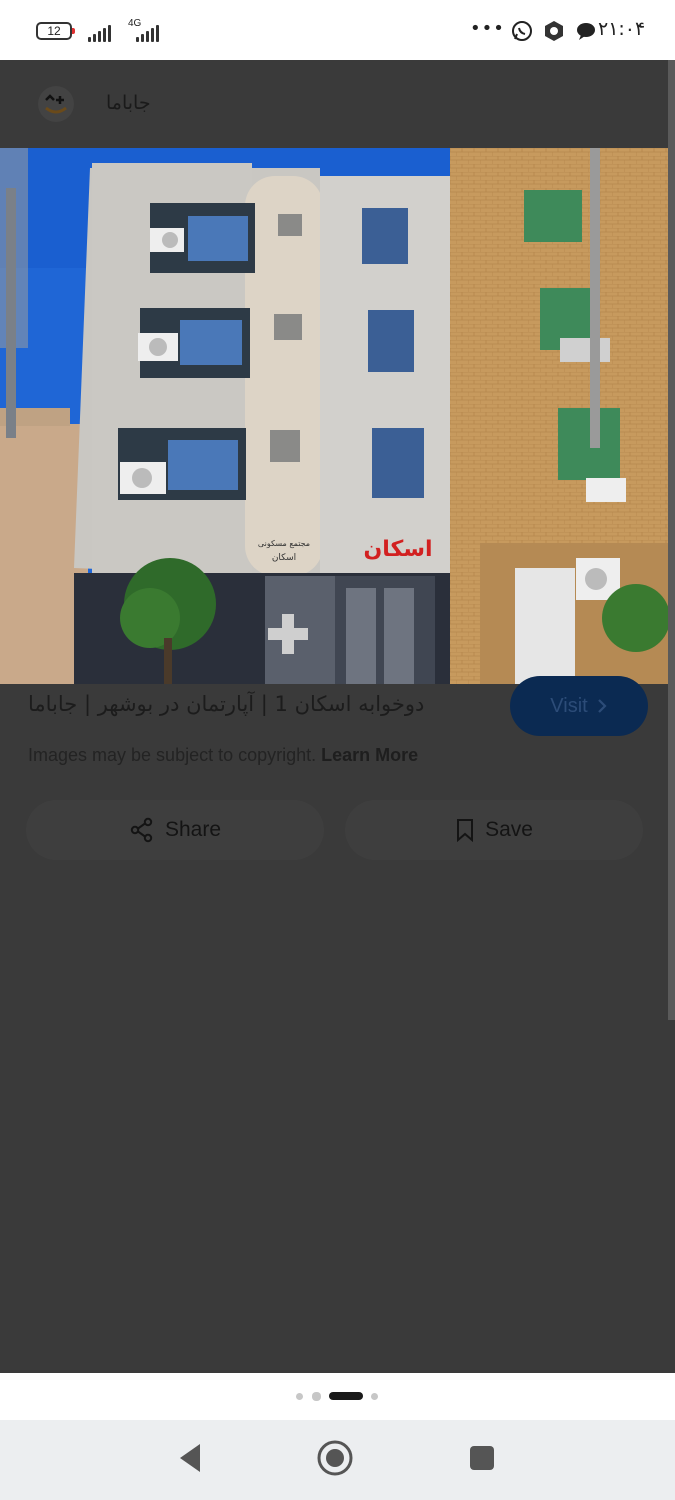 The height and width of the screenshot is (1500, 675). What do you see at coordinates (337, 30) in the screenshot?
I see `status-bar: 12 4G ••• ۲۱:۰۴` at bounding box center [337, 30].